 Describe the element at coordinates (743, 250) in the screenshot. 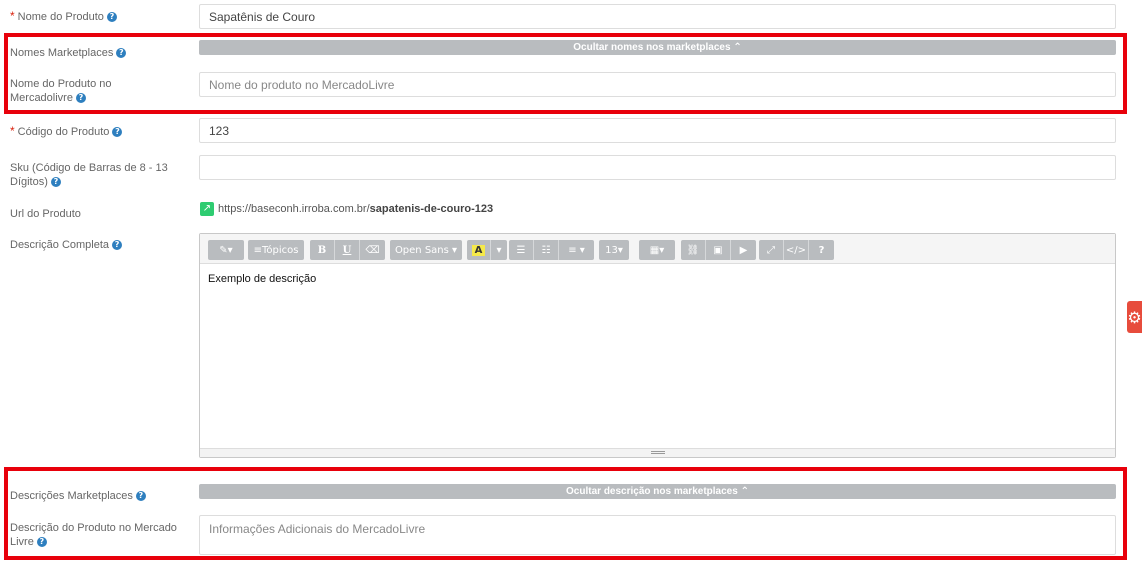

I see `video-icon: ▶` at that location.